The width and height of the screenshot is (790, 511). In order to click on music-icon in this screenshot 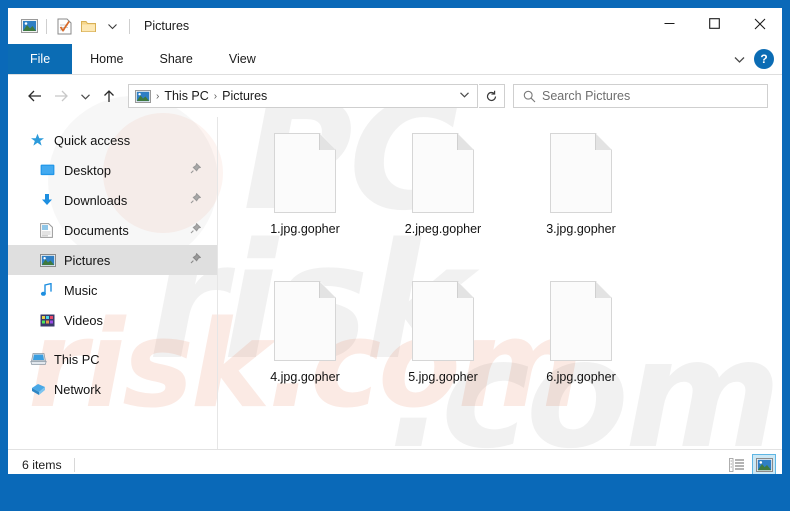, I will do `click(51, 290)`.